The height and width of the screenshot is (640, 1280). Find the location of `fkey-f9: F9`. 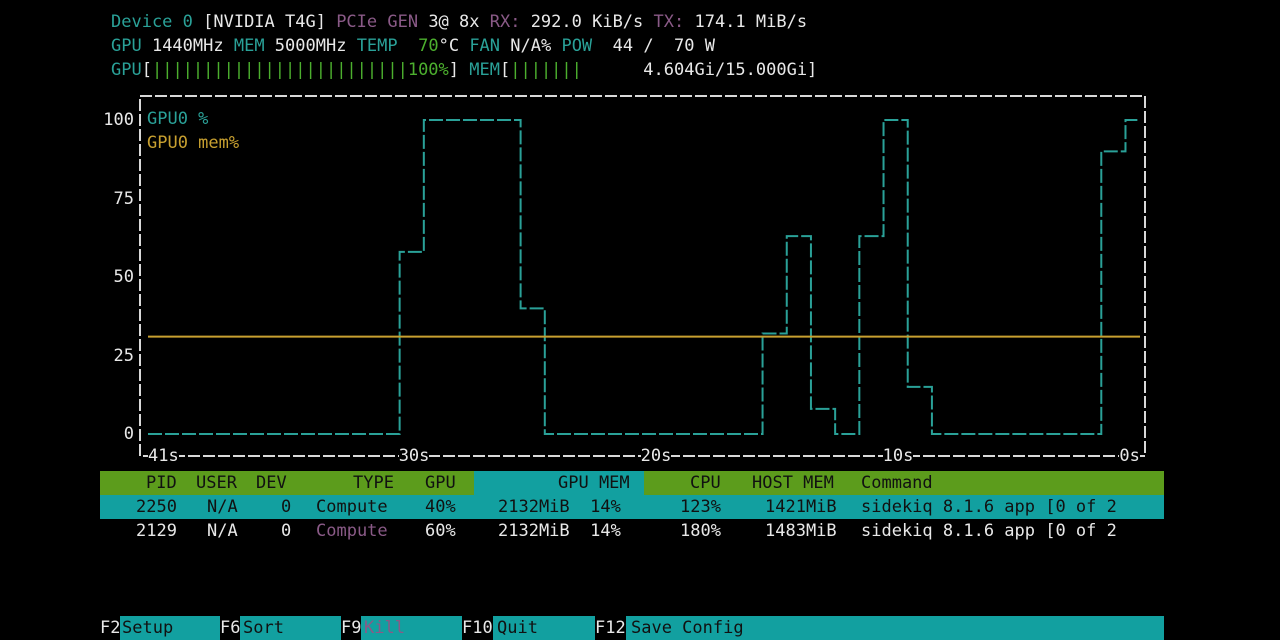

fkey-f9: F9 is located at coordinates (351, 628).